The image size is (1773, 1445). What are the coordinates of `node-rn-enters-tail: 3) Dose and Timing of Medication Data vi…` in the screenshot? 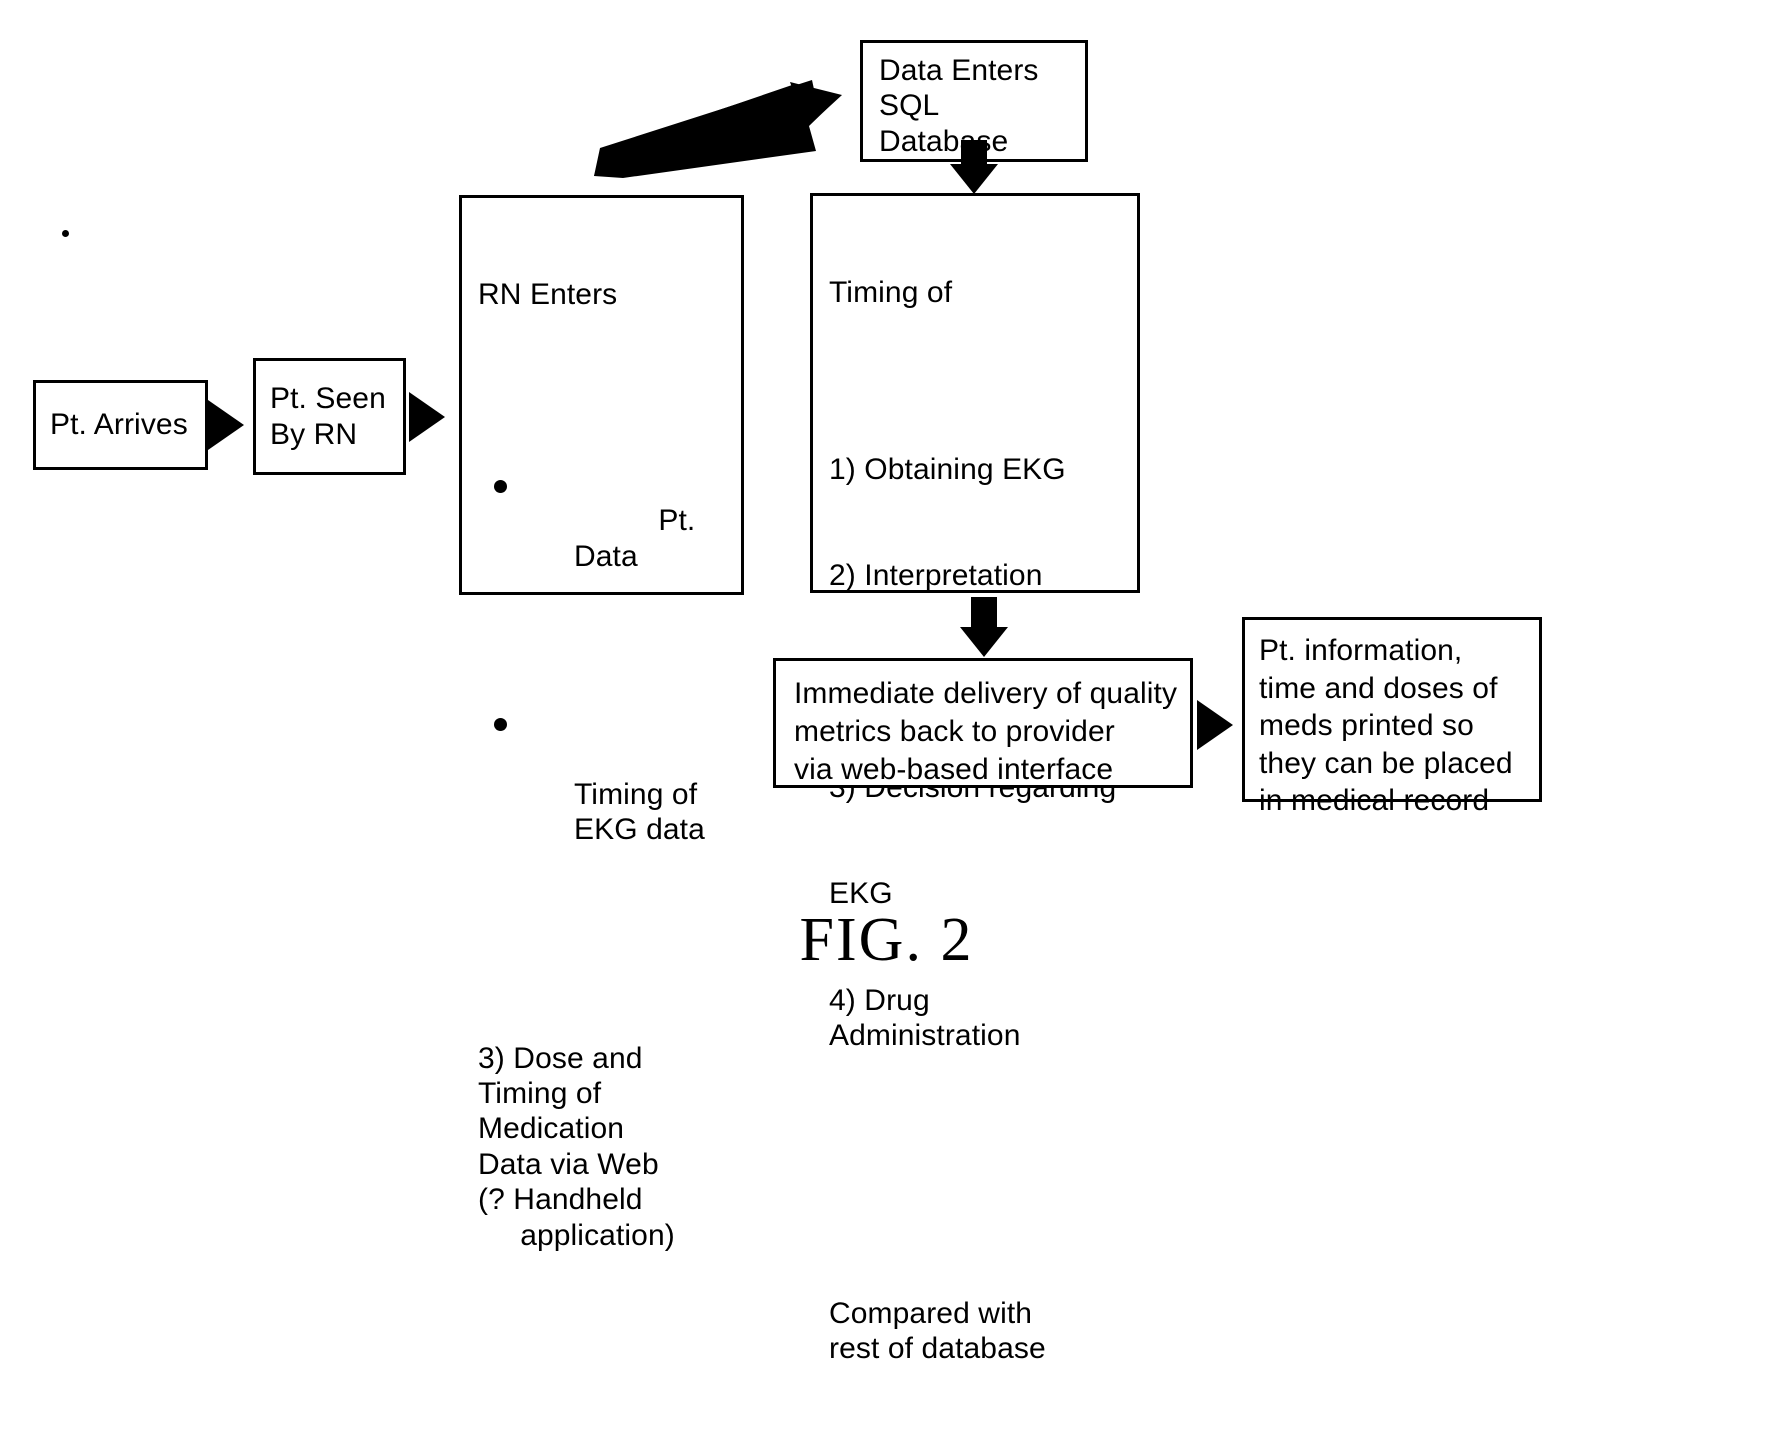 It's located at (576, 1146).